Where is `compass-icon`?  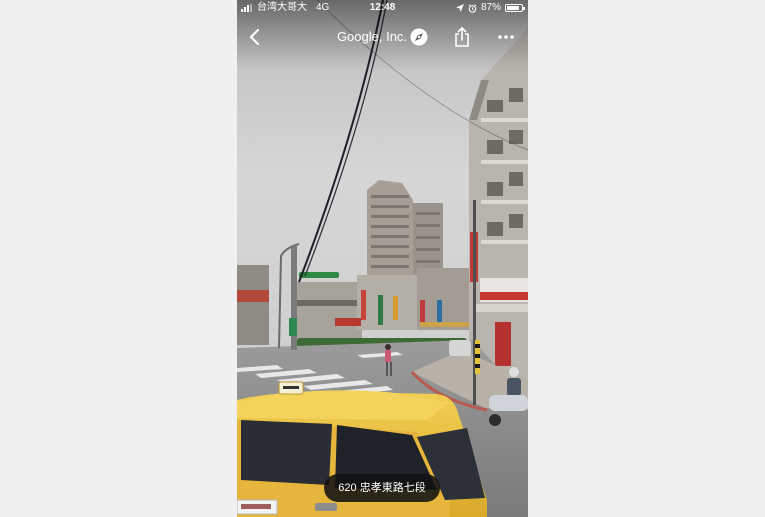
compass-icon is located at coordinates (419, 37).